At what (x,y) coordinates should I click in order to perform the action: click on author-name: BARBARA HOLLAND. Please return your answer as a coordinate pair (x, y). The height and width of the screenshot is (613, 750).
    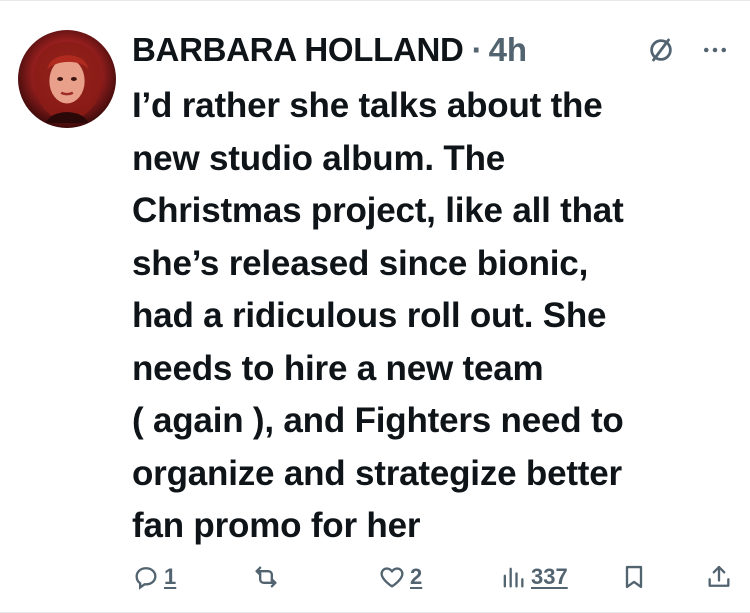
    Looking at the image, I should click on (298, 50).